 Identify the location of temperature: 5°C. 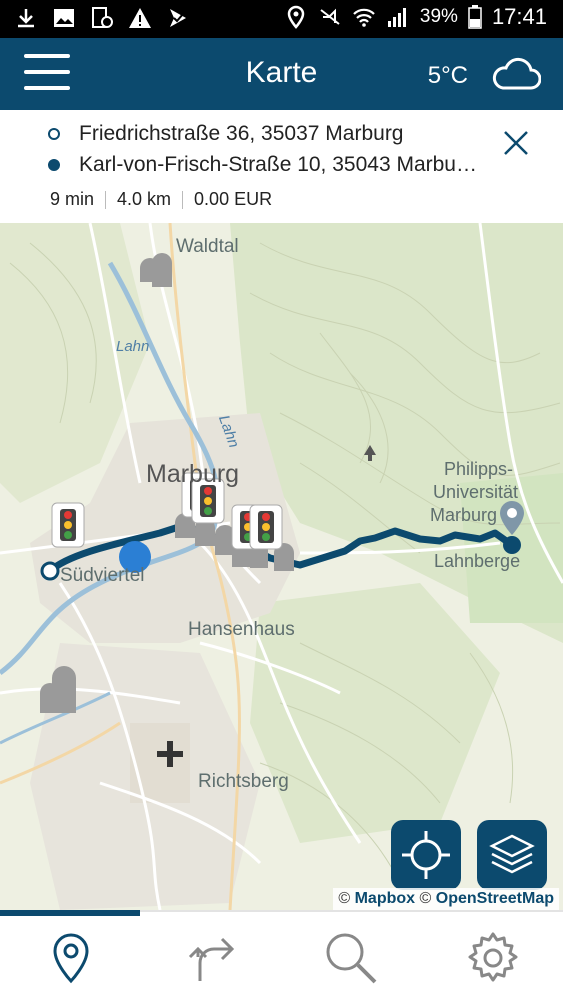
(447, 75).